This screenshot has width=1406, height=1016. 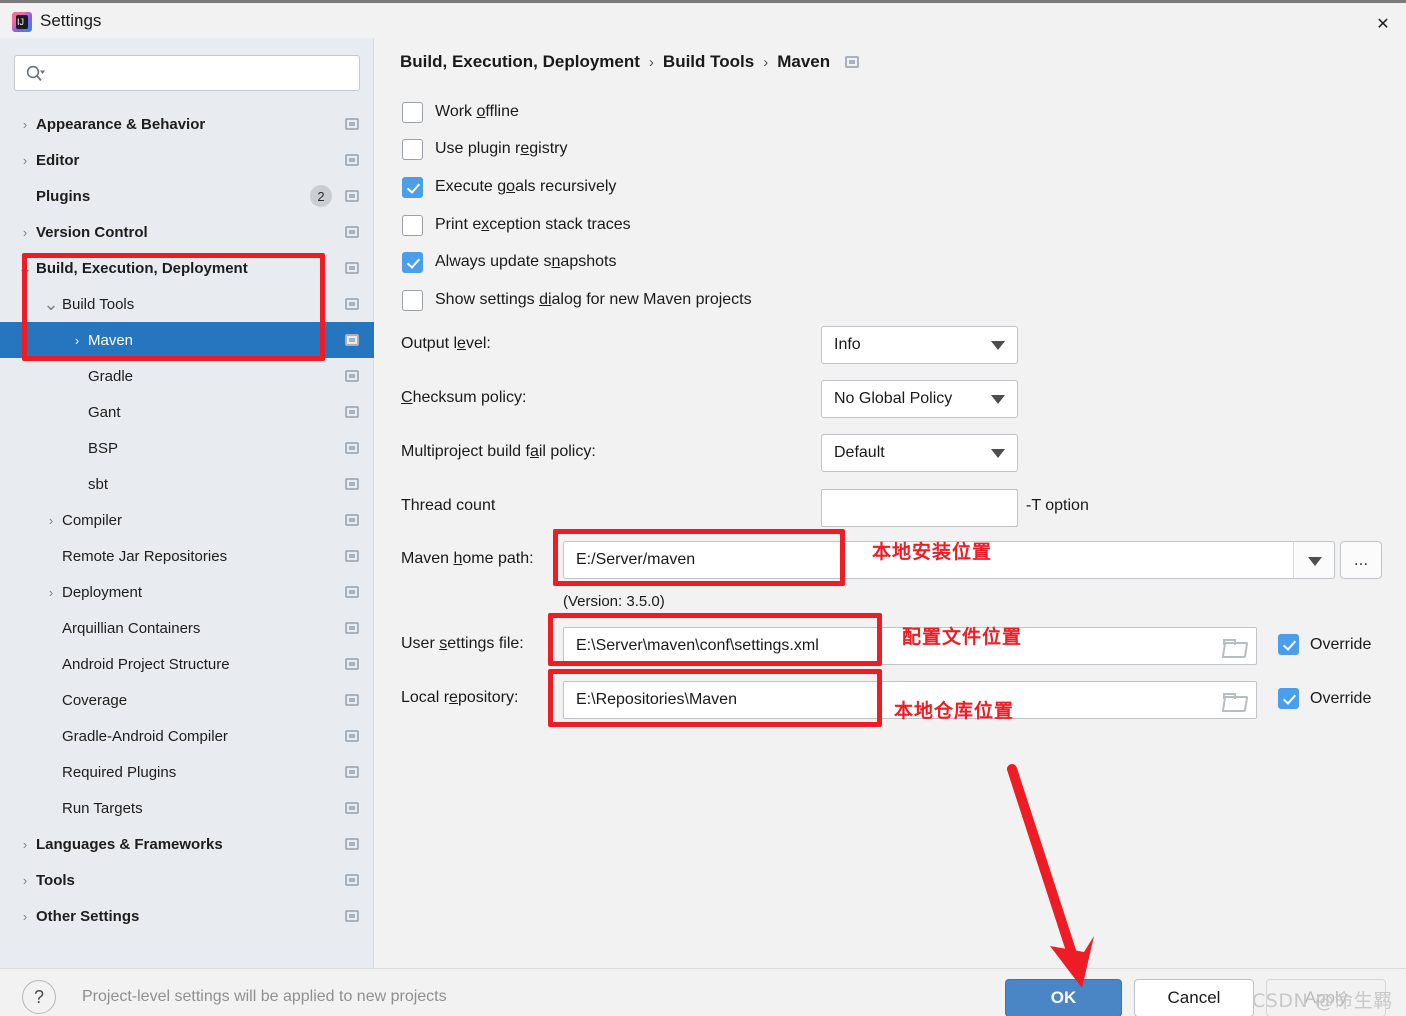 What do you see at coordinates (708, 62) in the screenshot?
I see `breadcrumb-part-1: Build Tools` at bounding box center [708, 62].